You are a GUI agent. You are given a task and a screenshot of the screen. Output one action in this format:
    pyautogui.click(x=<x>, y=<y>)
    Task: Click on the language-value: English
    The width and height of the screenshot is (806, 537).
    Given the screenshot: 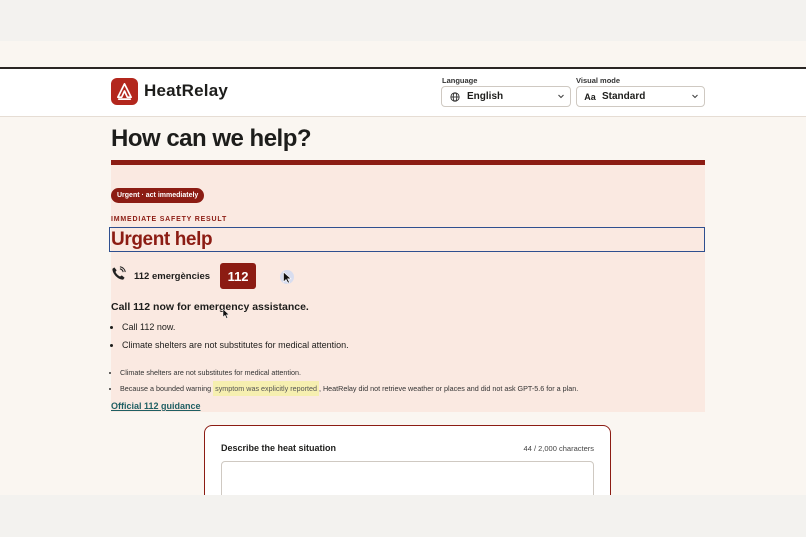 What is the action you would take?
    pyautogui.click(x=485, y=96)
    